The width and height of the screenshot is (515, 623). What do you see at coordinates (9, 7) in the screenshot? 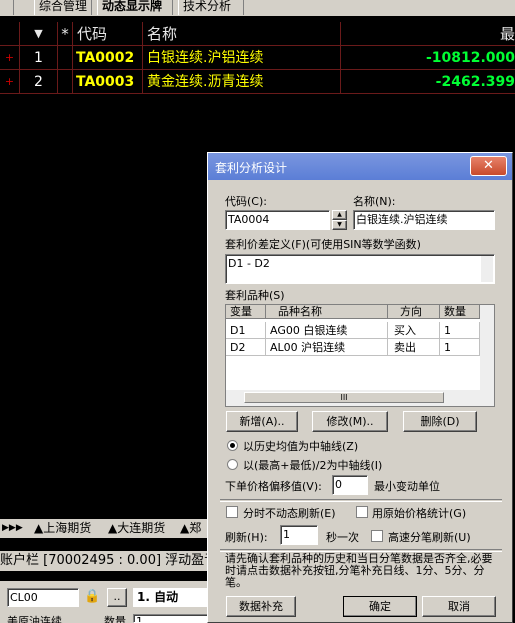
I see `tab-scroll-left` at bounding box center [9, 7].